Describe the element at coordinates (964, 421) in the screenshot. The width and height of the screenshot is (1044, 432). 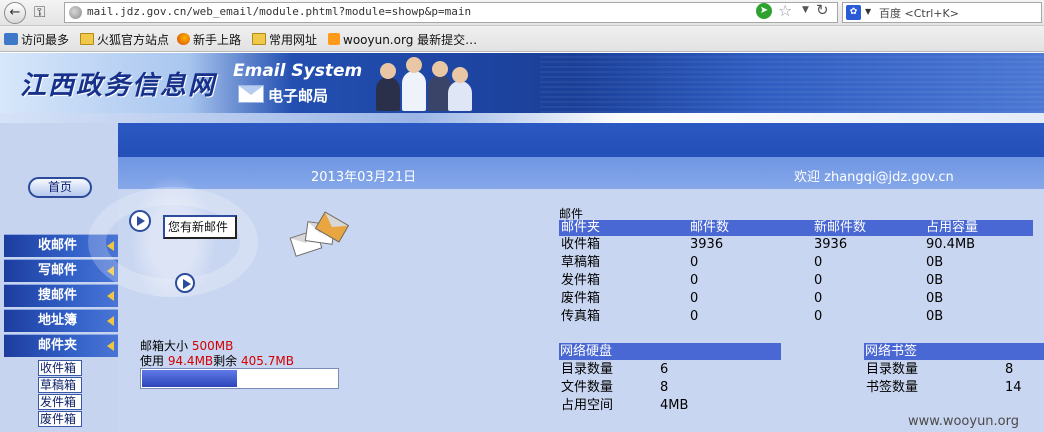
I see `watermark: www.wooyun.org` at that location.